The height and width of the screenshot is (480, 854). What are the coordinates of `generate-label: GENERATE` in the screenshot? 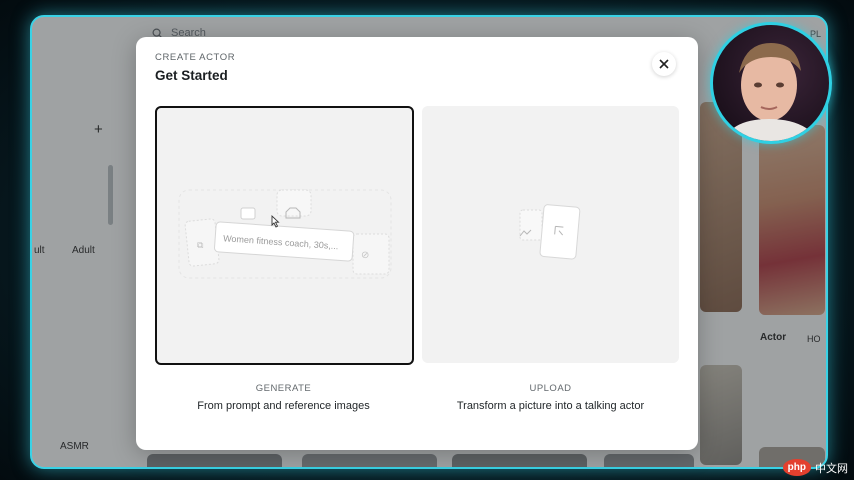 It's located at (283, 388).